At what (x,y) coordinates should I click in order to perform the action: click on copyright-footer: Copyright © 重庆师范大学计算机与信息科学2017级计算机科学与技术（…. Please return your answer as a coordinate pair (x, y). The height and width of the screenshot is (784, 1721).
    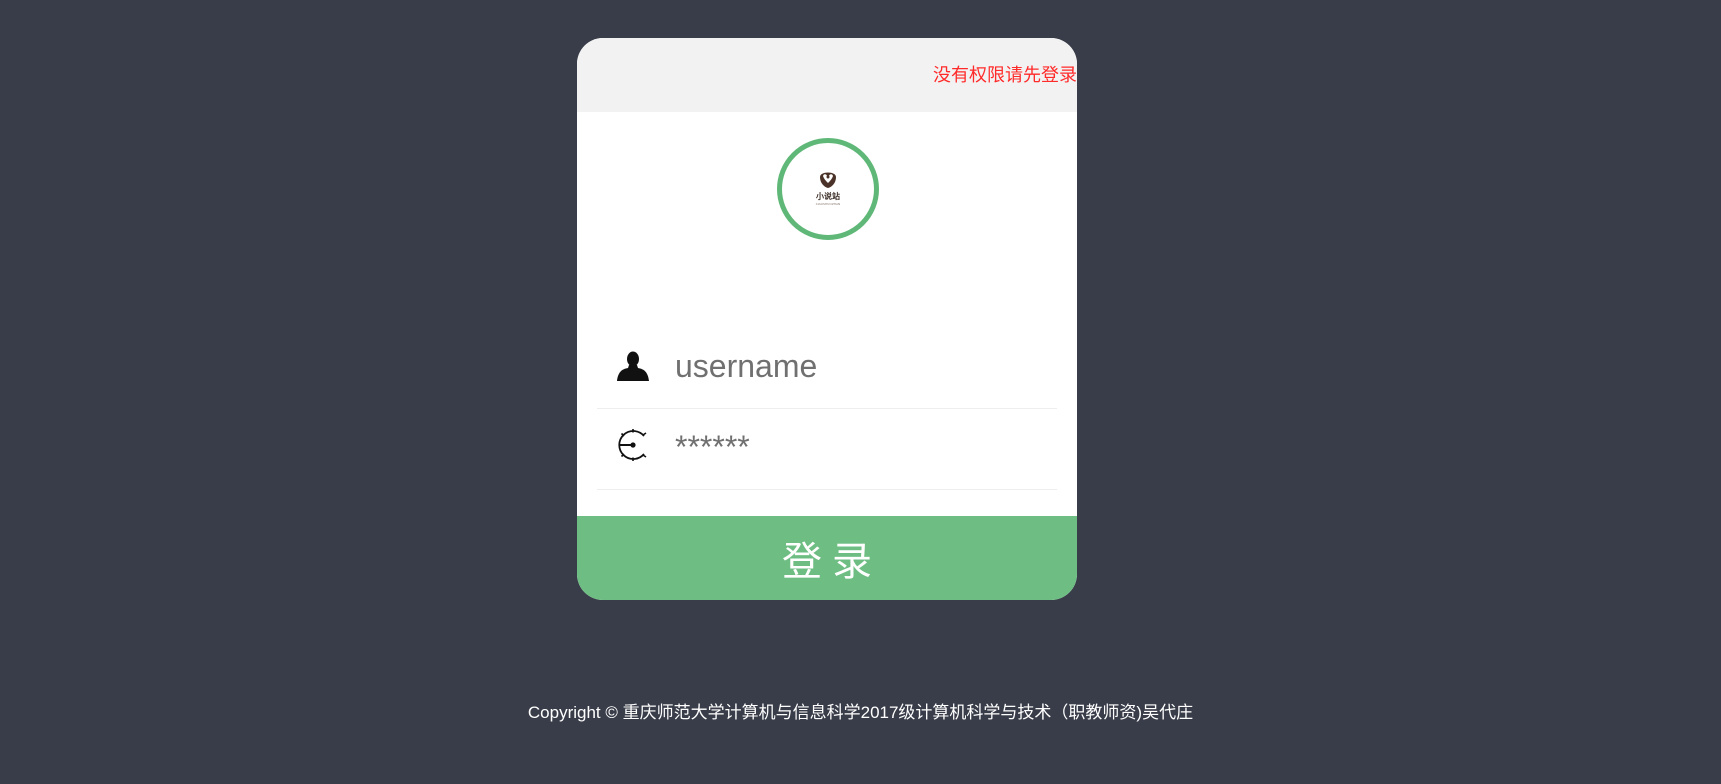
    Looking at the image, I should click on (860, 712).